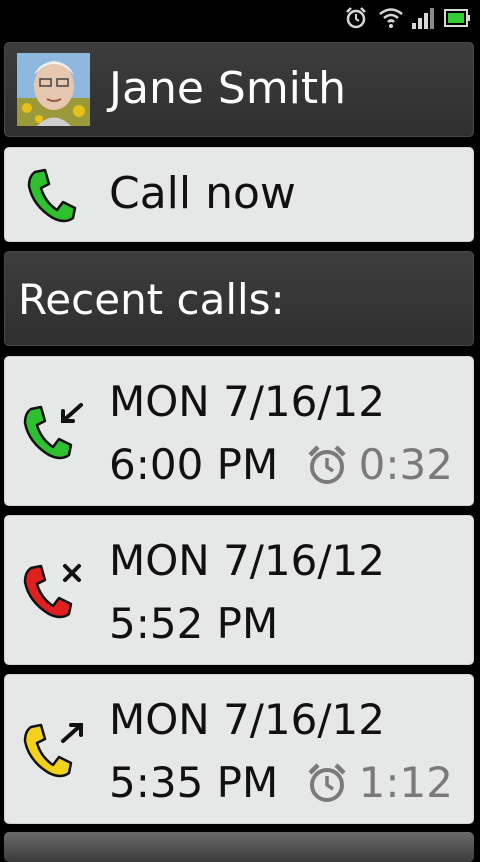 The height and width of the screenshot is (862, 480). Describe the element at coordinates (53, 431) in the screenshot. I see `incoming-call-icon` at that location.